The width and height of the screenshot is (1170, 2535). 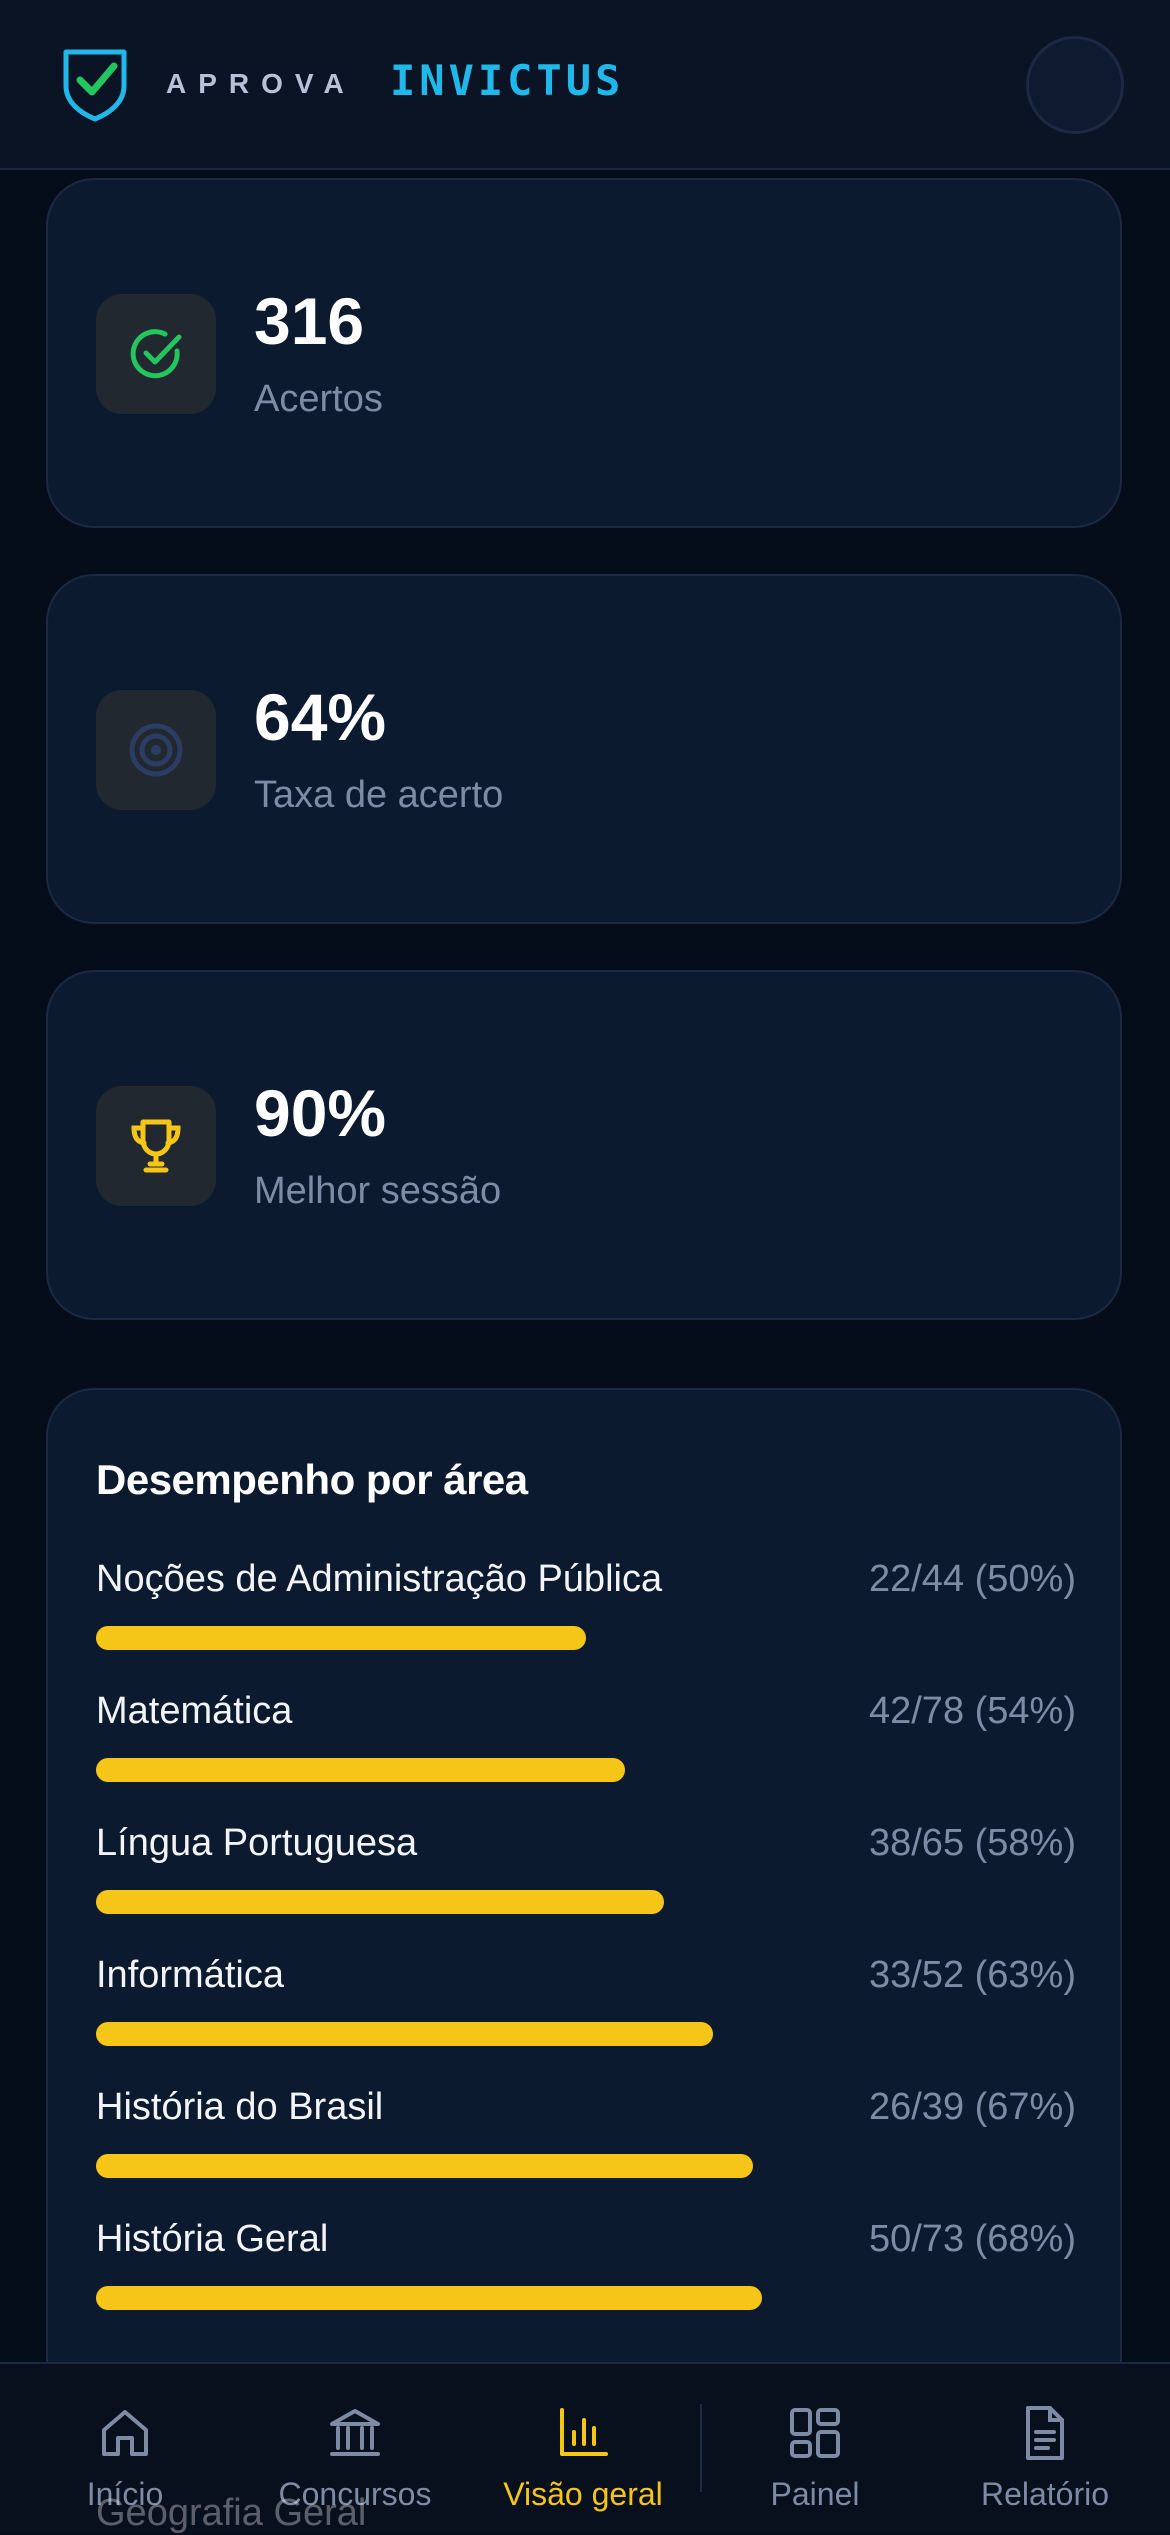 What do you see at coordinates (318, 399) in the screenshot?
I see `stat-label: Acertos` at bounding box center [318, 399].